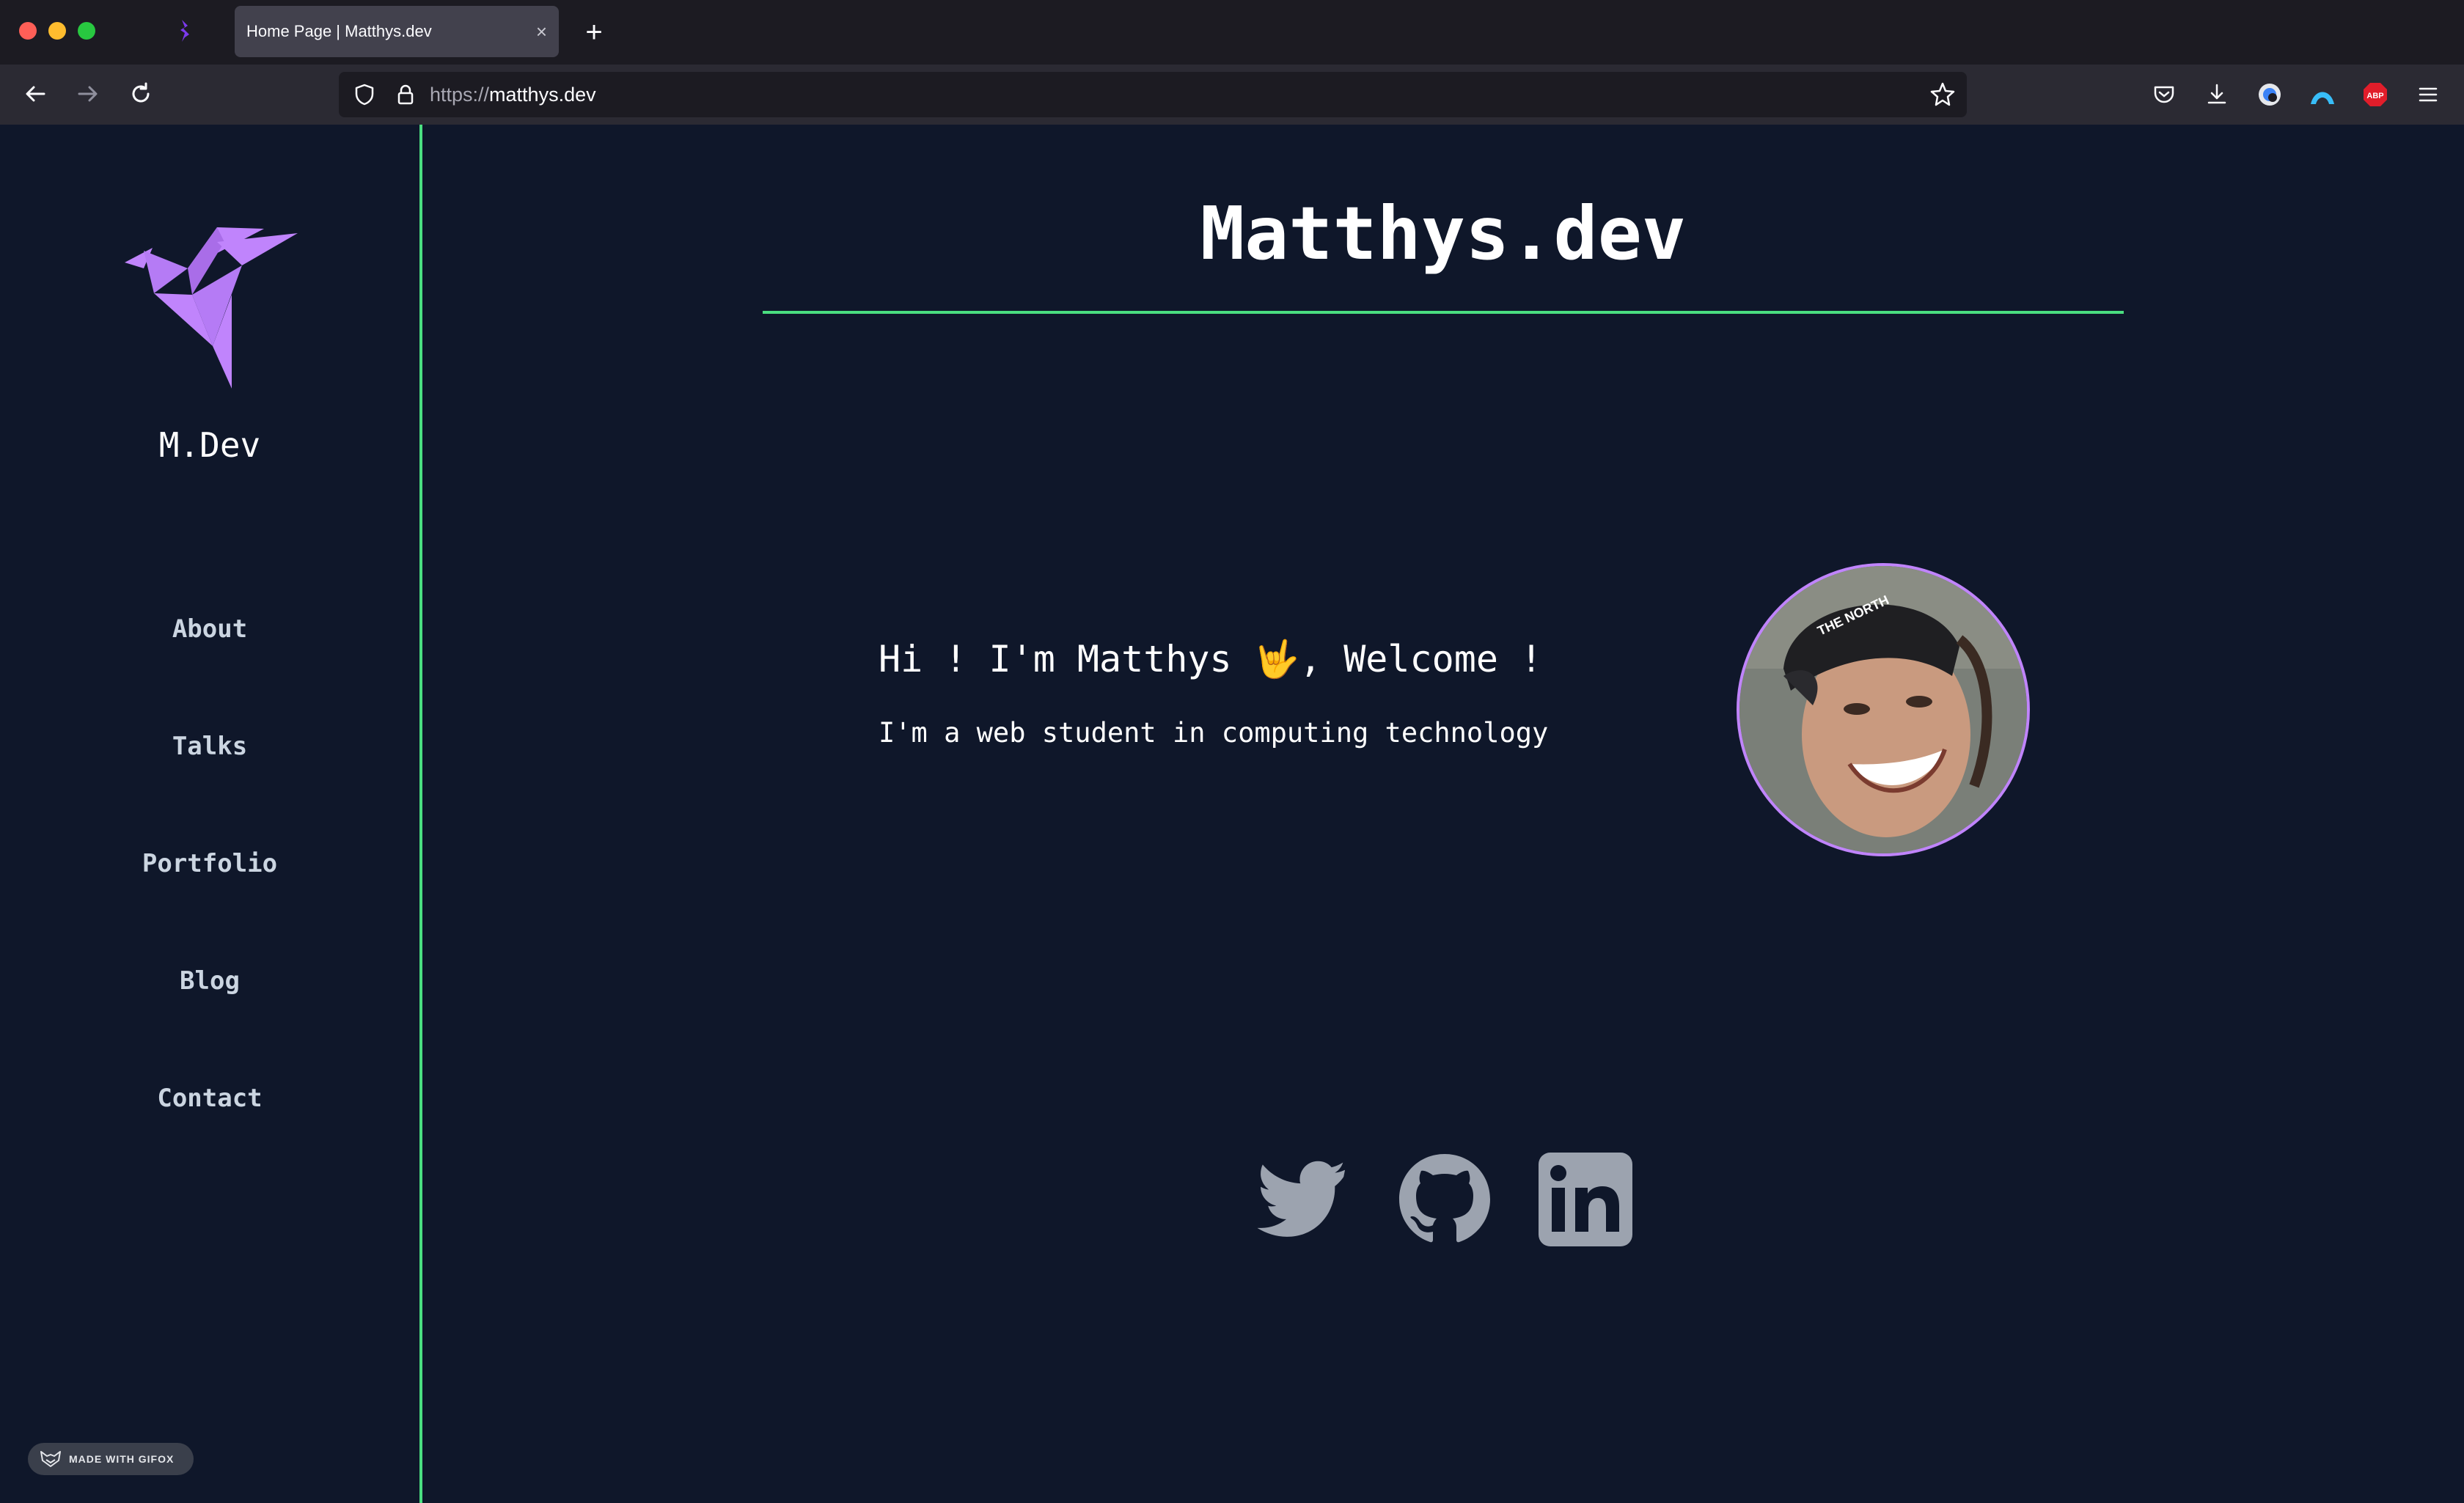 The height and width of the screenshot is (1503, 2464). Describe the element at coordinates (209, 981) in the screenshot. I see `sidebar-item-blog: Blog` at that location.